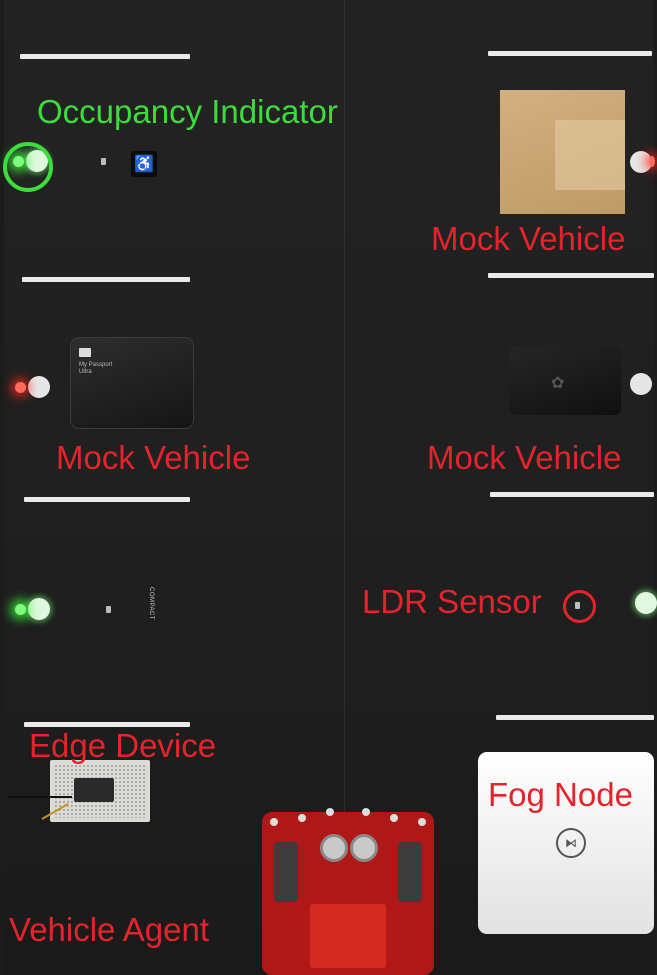  Describe the element at coordinates (144, 164) in the screenshot. I see `wheelchair-icon: ♿` at that location.